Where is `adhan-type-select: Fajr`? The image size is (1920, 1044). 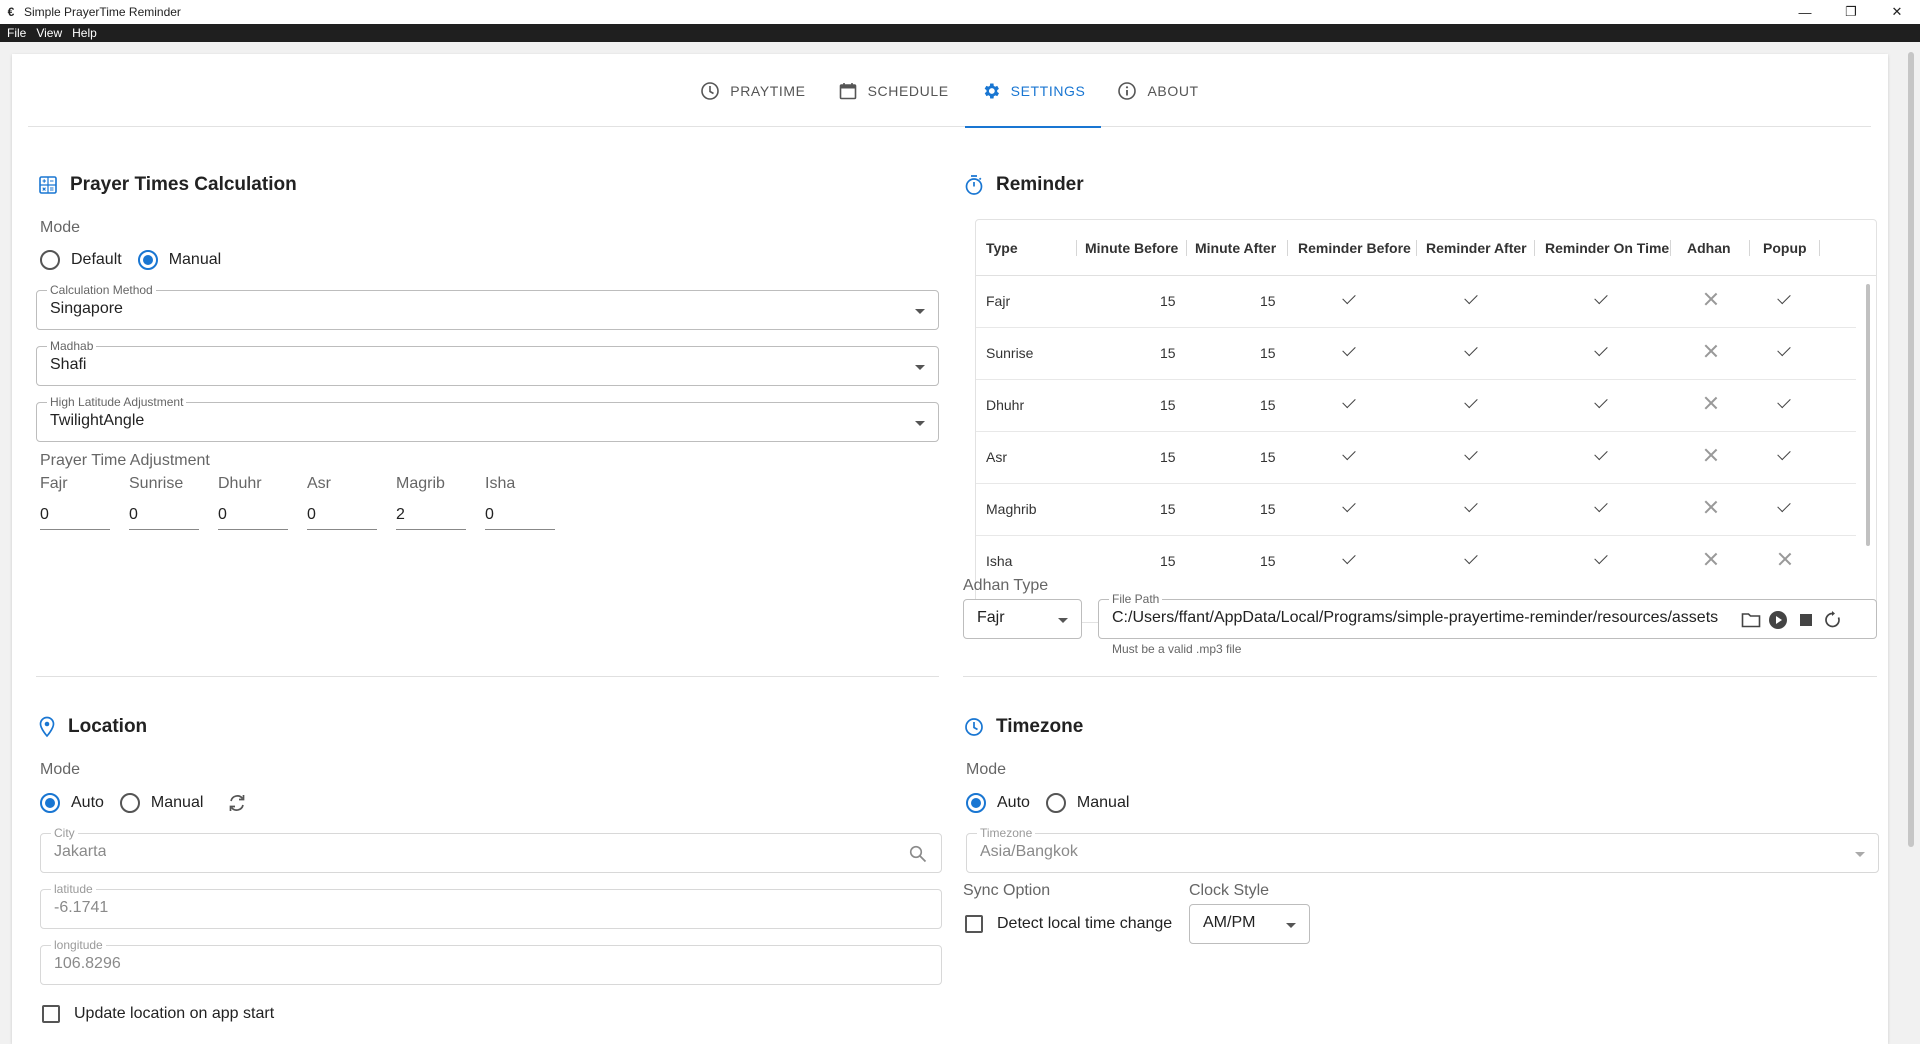 adhan-type-select: Fajr is located at coordinates (1022, 619).